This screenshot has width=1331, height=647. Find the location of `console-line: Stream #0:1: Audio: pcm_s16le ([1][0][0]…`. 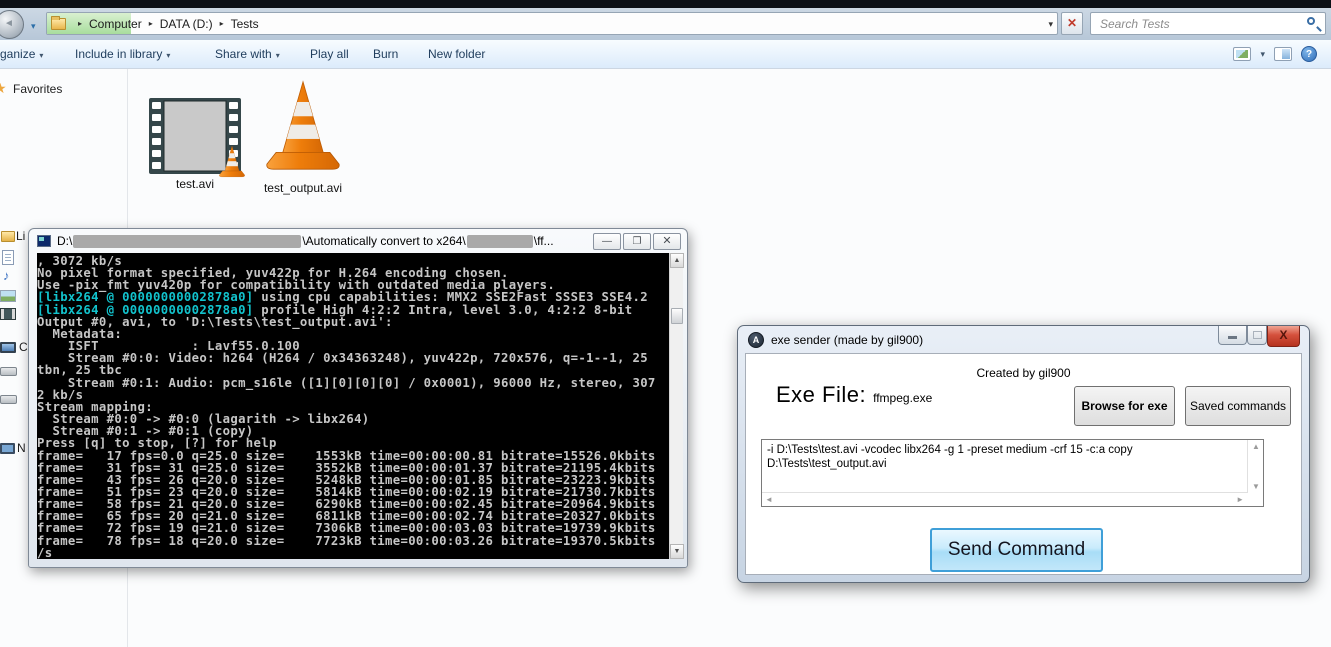

console-line: Stream #0:1: Audio: pcm_s16le ([1][0][0]… is located at coordinates (346, 382).